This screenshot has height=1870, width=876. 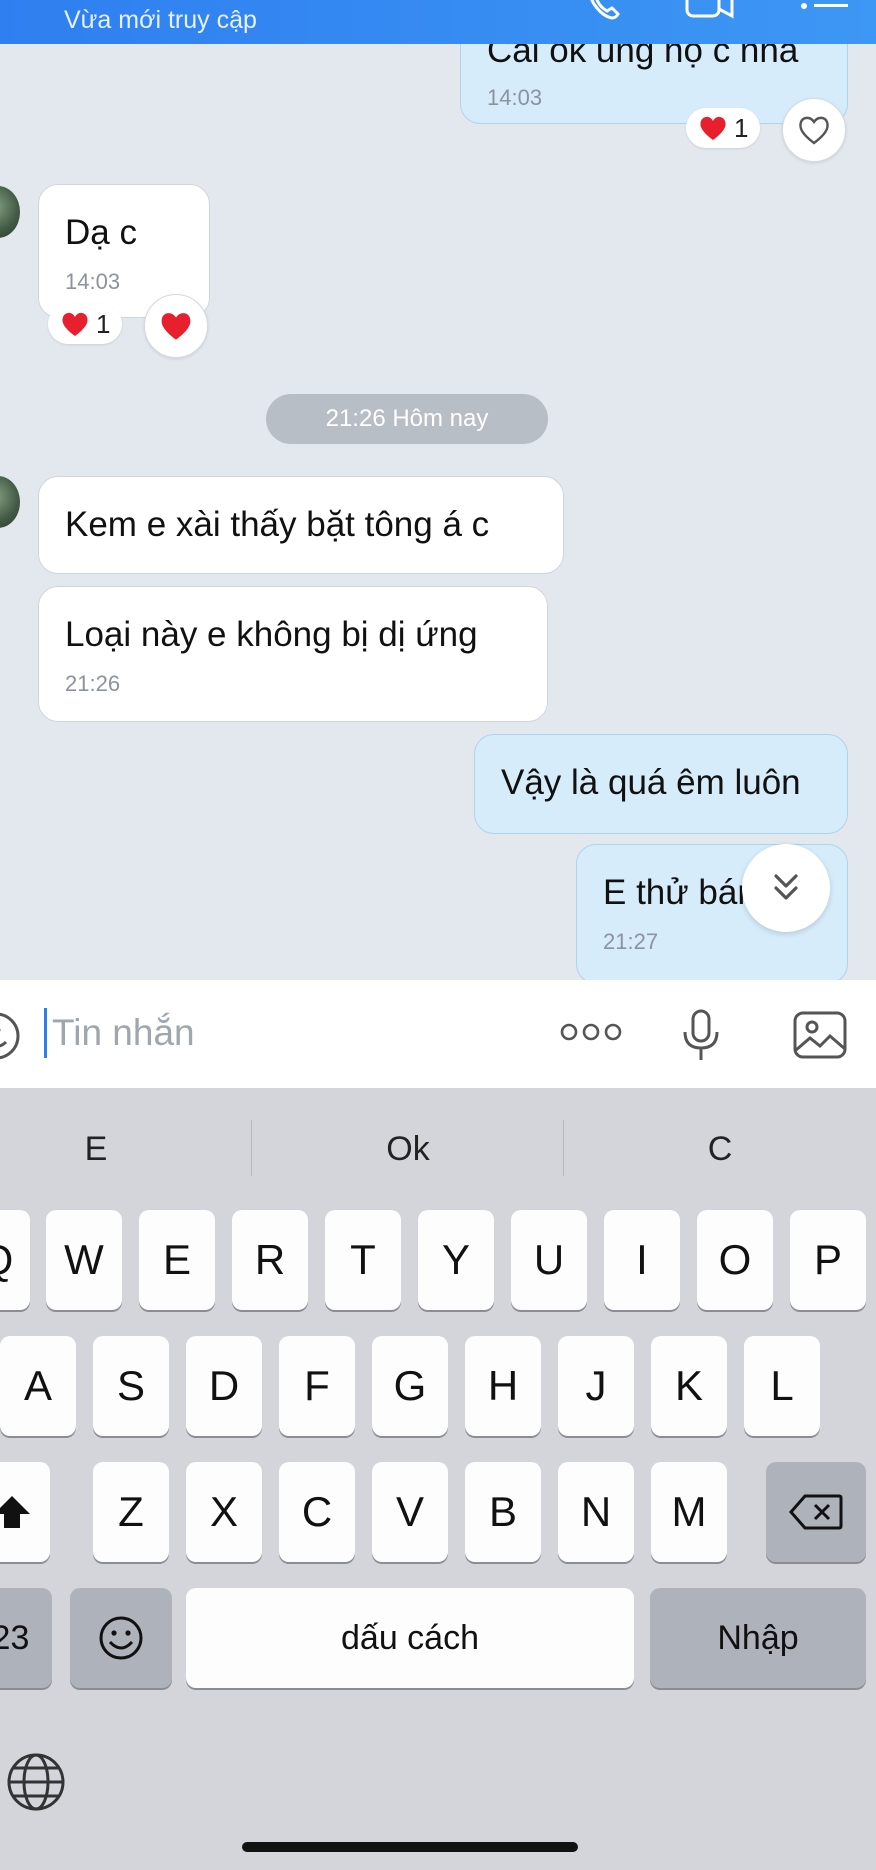 I want to click on space-key: dấu cách, so click(x=410, y=1638).